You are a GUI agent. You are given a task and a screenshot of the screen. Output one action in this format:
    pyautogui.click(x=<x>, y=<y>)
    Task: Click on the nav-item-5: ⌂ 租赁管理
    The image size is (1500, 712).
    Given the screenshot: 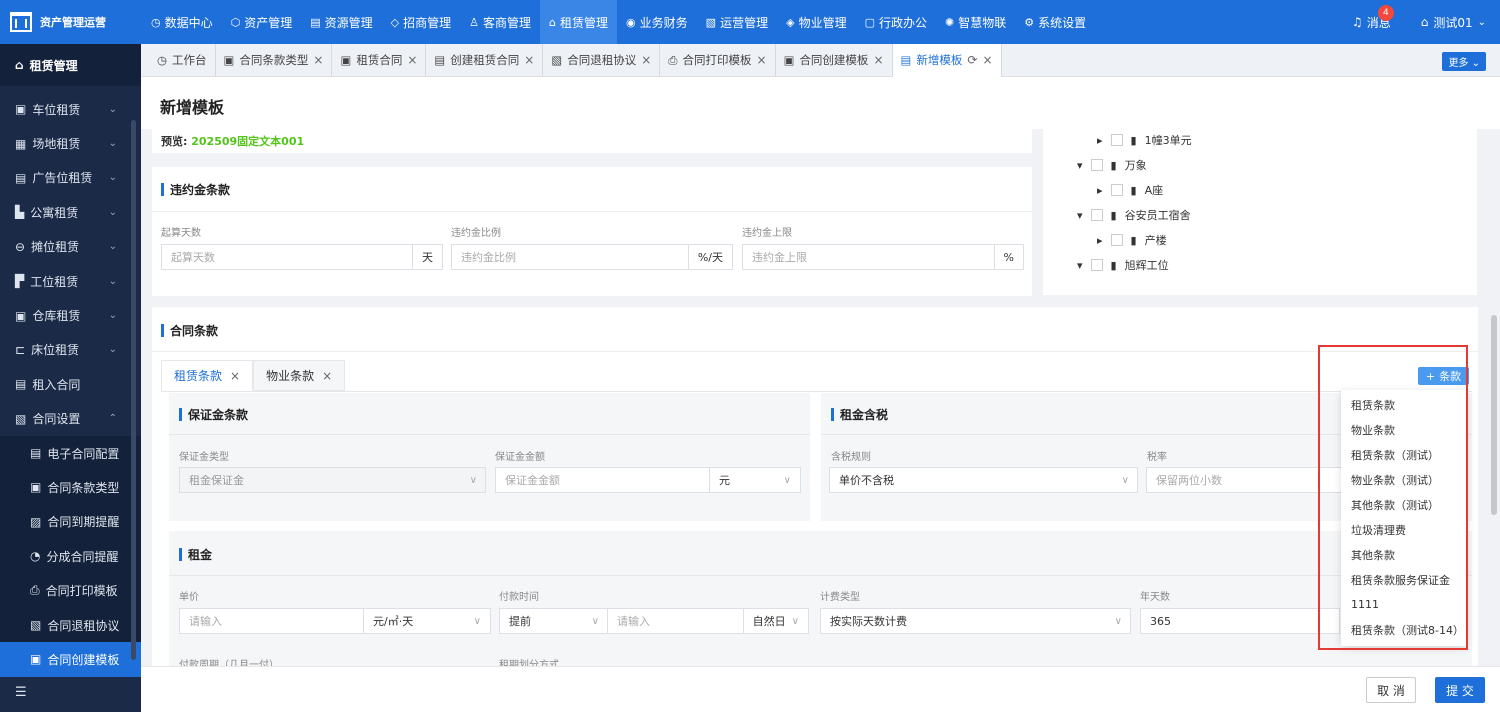 What is the action you would take?
    pyautogui.click(x=579, y=22)
    